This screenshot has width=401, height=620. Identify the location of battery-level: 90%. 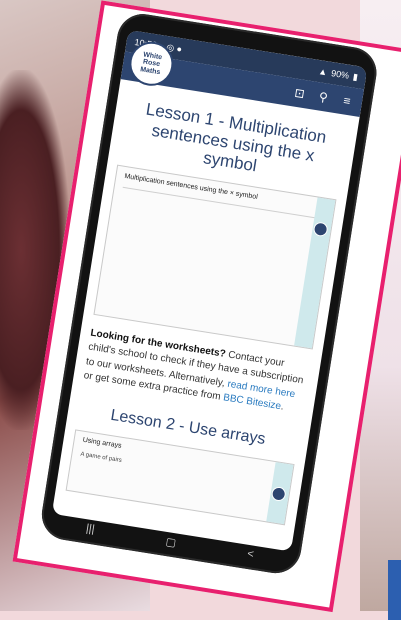
(340, 74).